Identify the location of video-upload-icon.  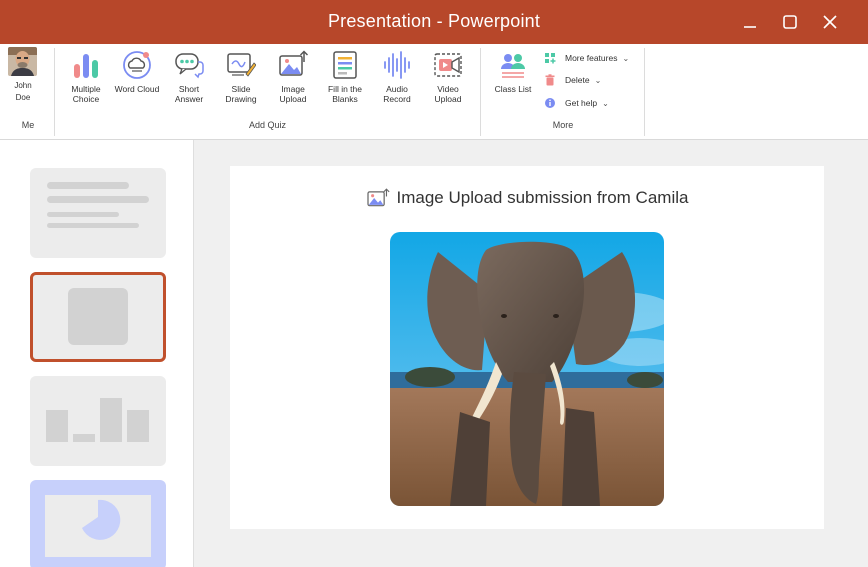
(448, 65).